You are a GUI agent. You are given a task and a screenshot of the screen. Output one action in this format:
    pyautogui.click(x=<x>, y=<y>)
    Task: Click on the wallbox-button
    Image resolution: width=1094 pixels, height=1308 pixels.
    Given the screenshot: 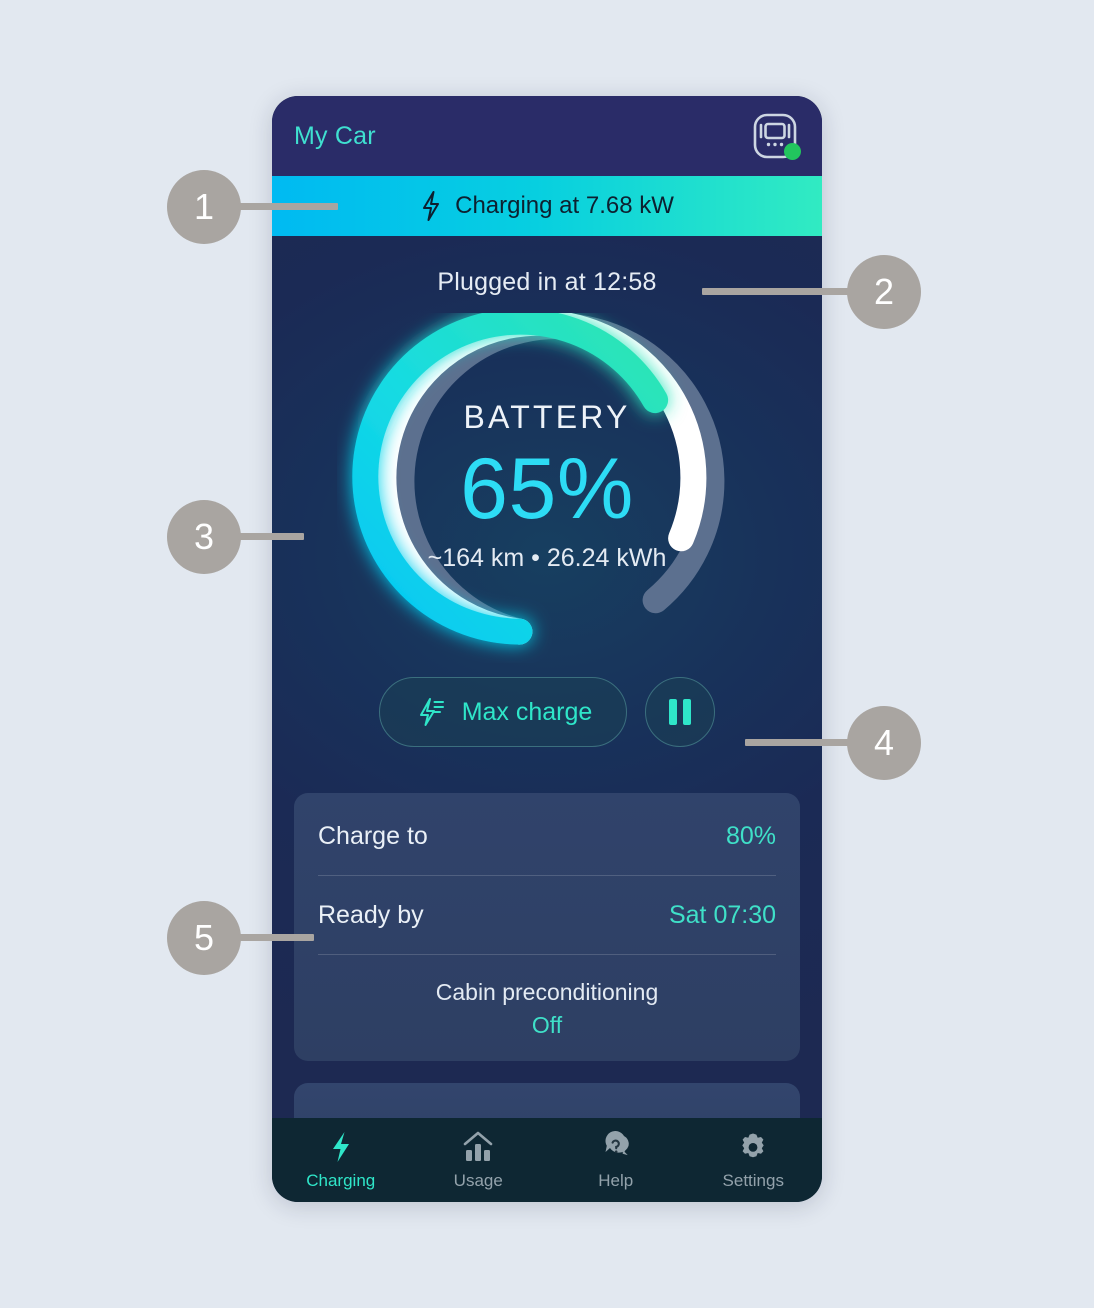 What is the action you would take?
    pyautogui.click(x=775, y=136)
    